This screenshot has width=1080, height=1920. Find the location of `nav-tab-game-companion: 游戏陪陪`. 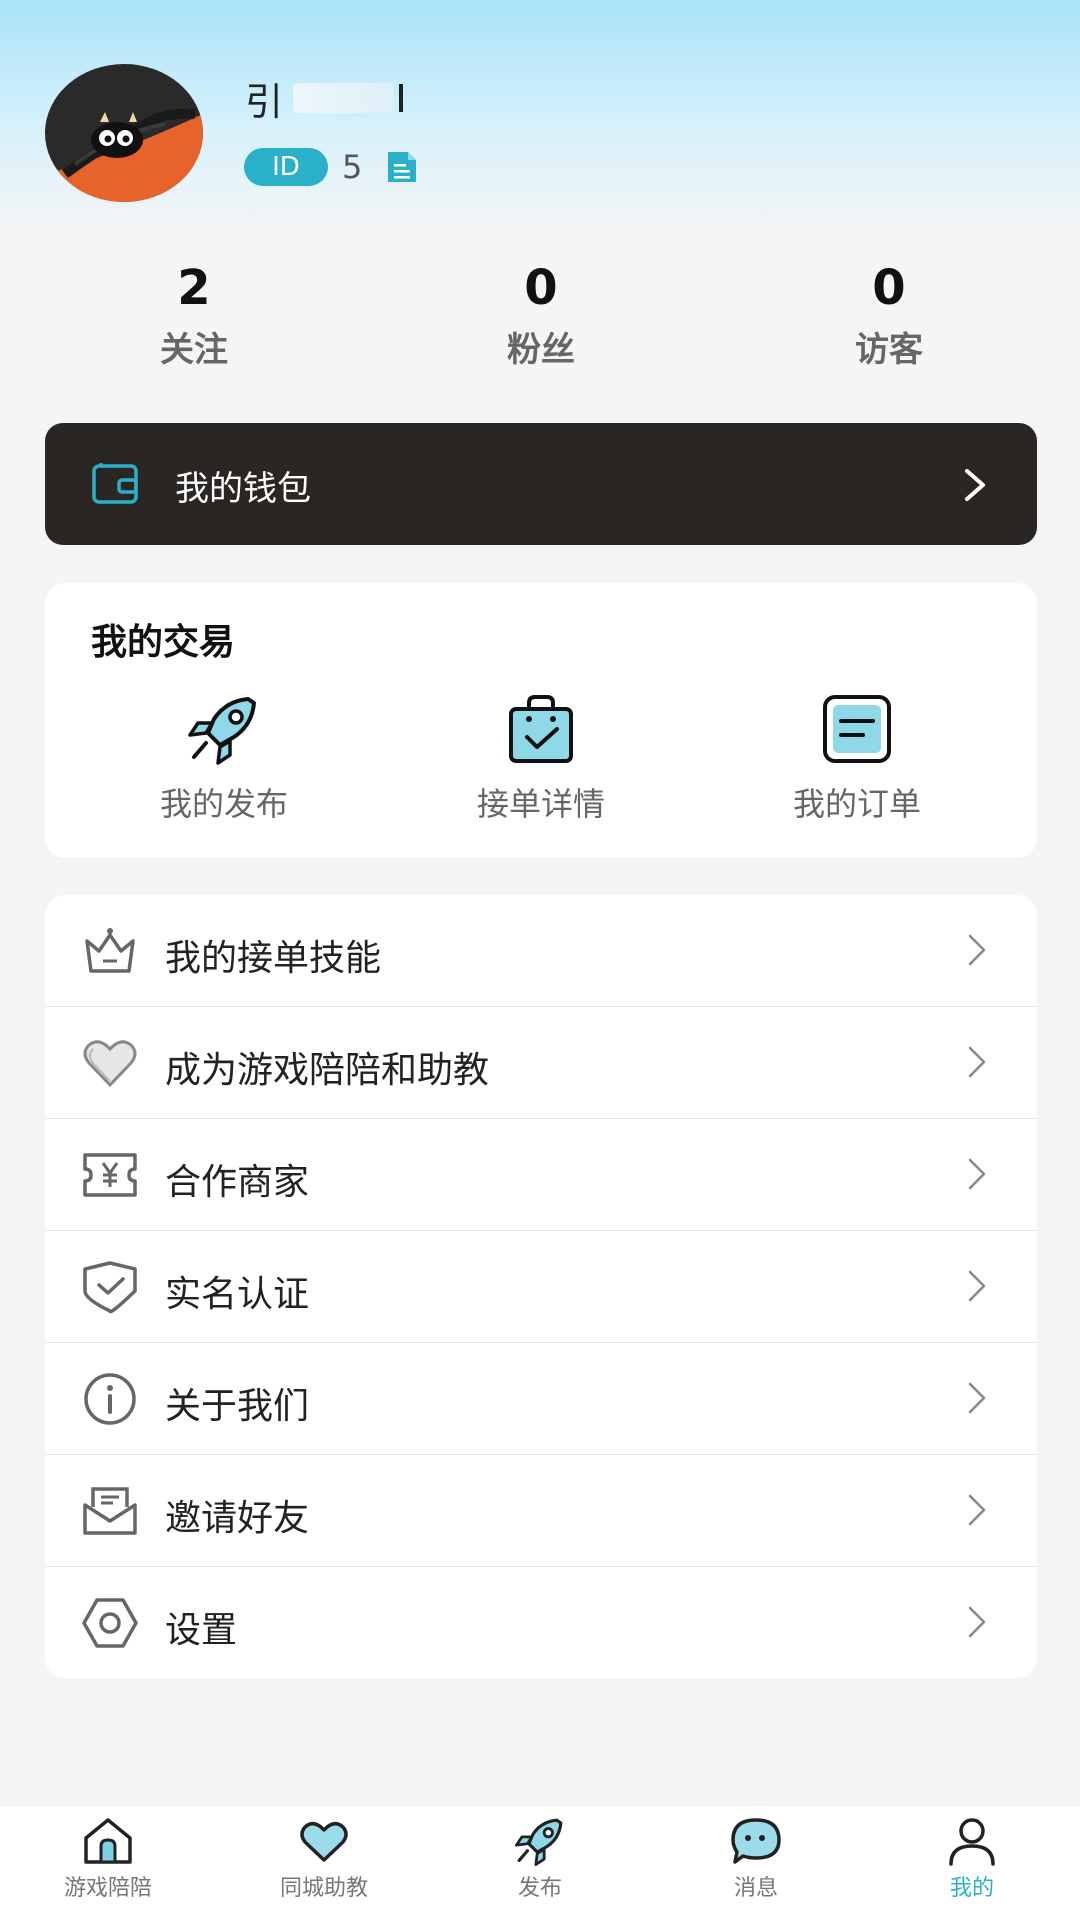

nav-tab-game-companion: 游戏陪陪 is located at coordinates (108, 1859).